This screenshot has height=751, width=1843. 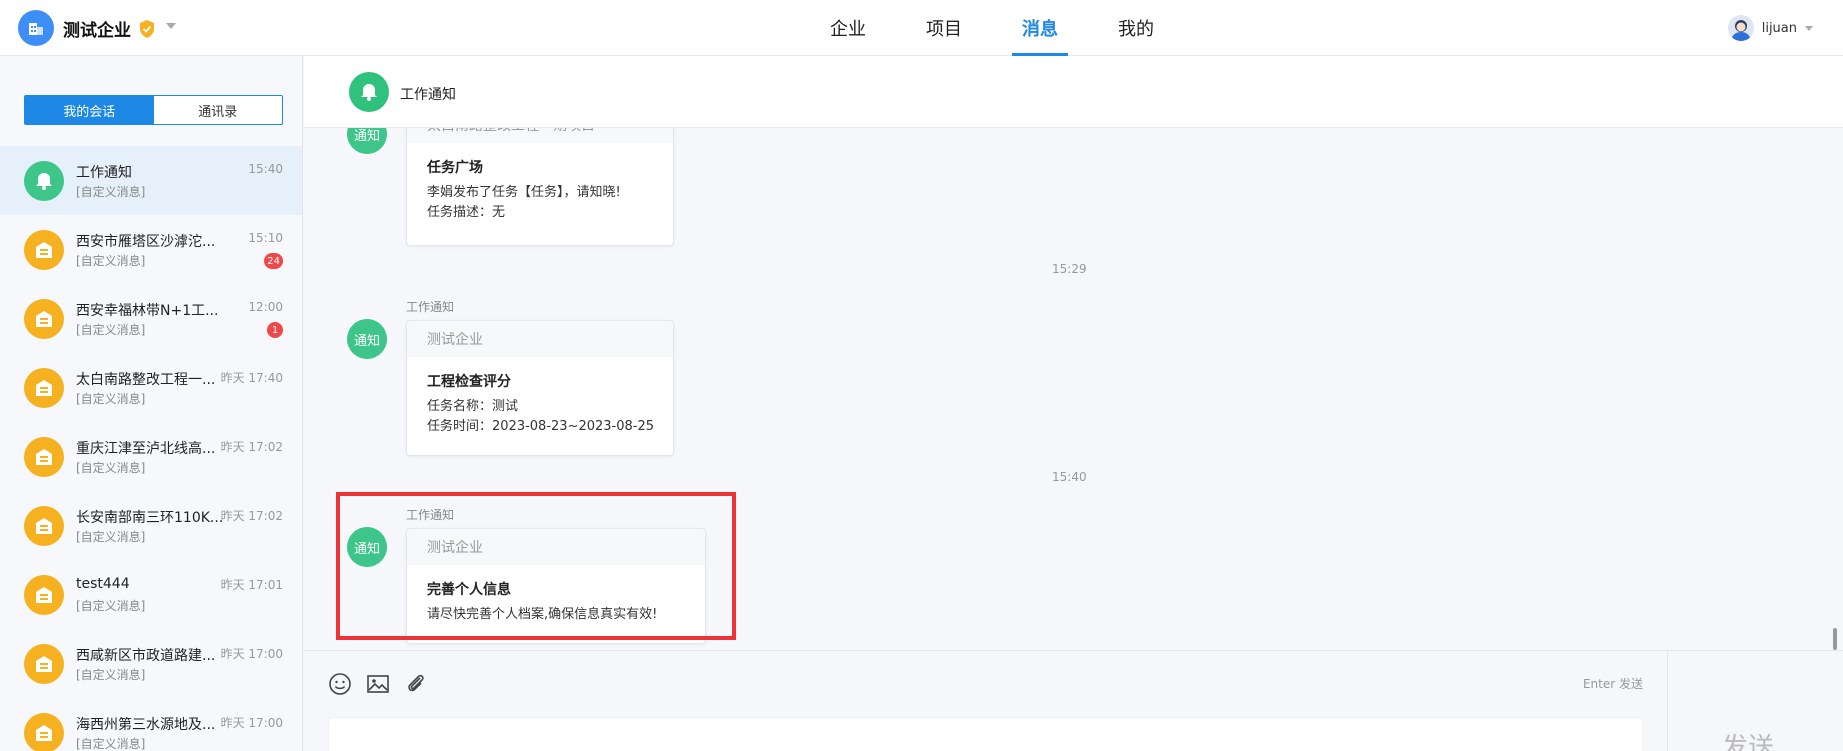 I want to click on message-scrollbar, so click(x=1835, y=639).